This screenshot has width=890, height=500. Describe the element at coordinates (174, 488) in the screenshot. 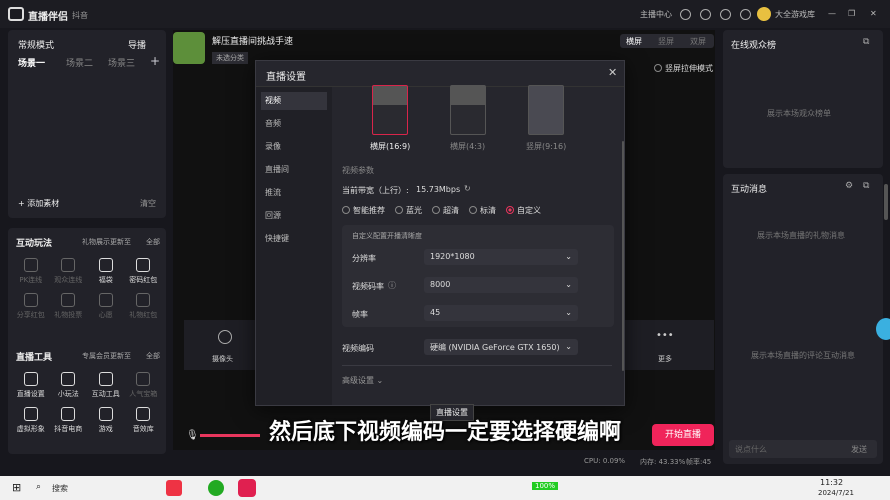

I see `taskbar-app-icon` at that location.